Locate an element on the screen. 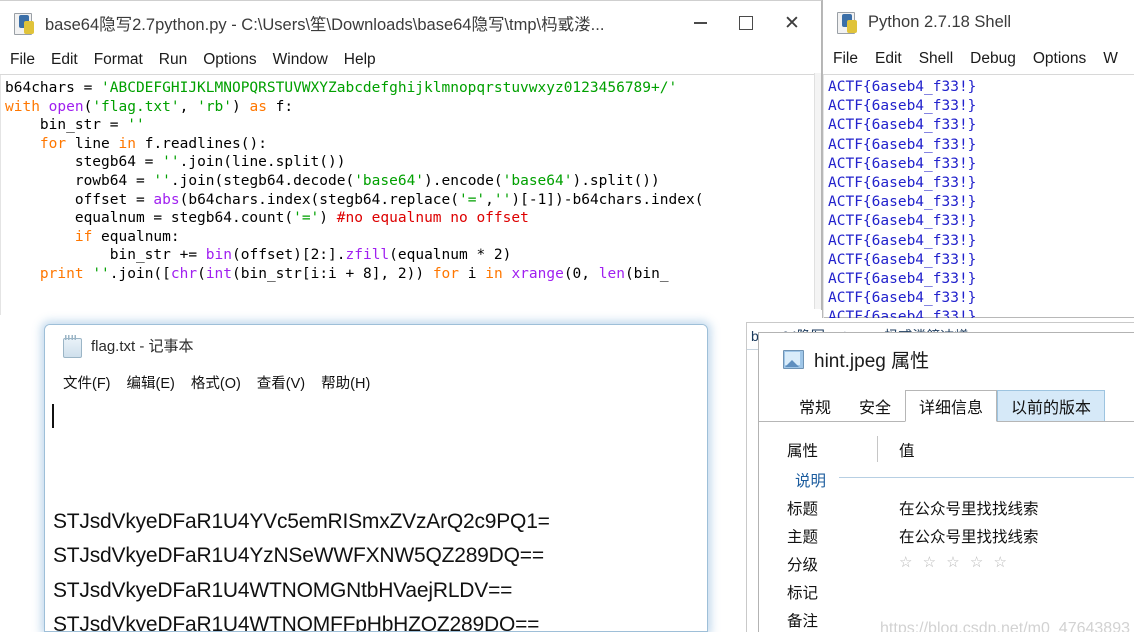 The width and height of the screenshot is (1134, 632). shell-menu-file: File is located at coordinates (845, 59).